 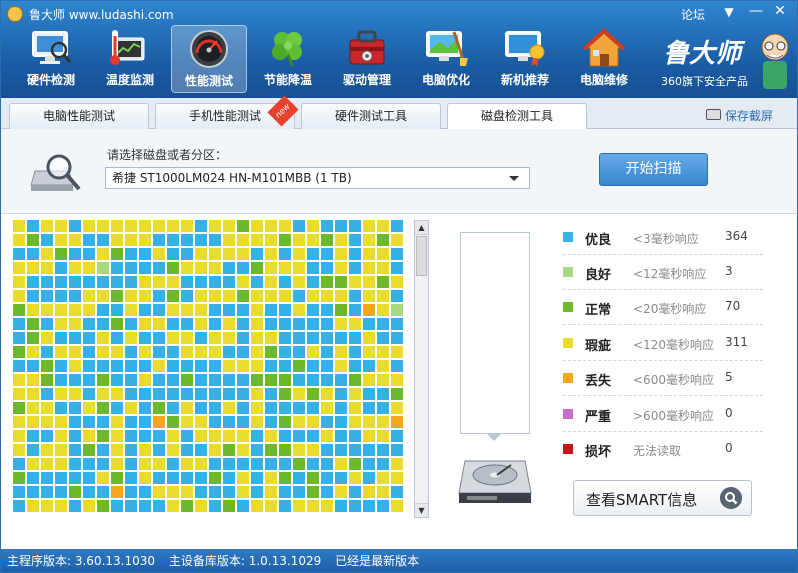 I want to click on nav-hardware-check: 硬件检测, so click(x=51, y=59).